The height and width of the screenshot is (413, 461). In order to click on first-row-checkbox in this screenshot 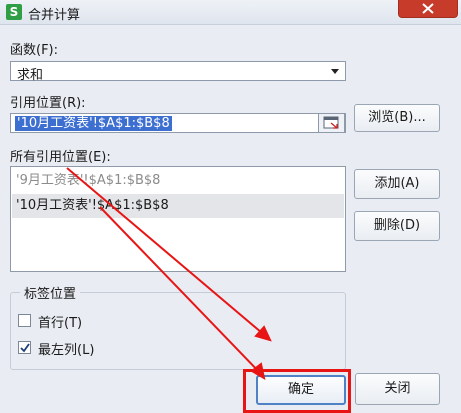, I will do `click(24, 320)`.